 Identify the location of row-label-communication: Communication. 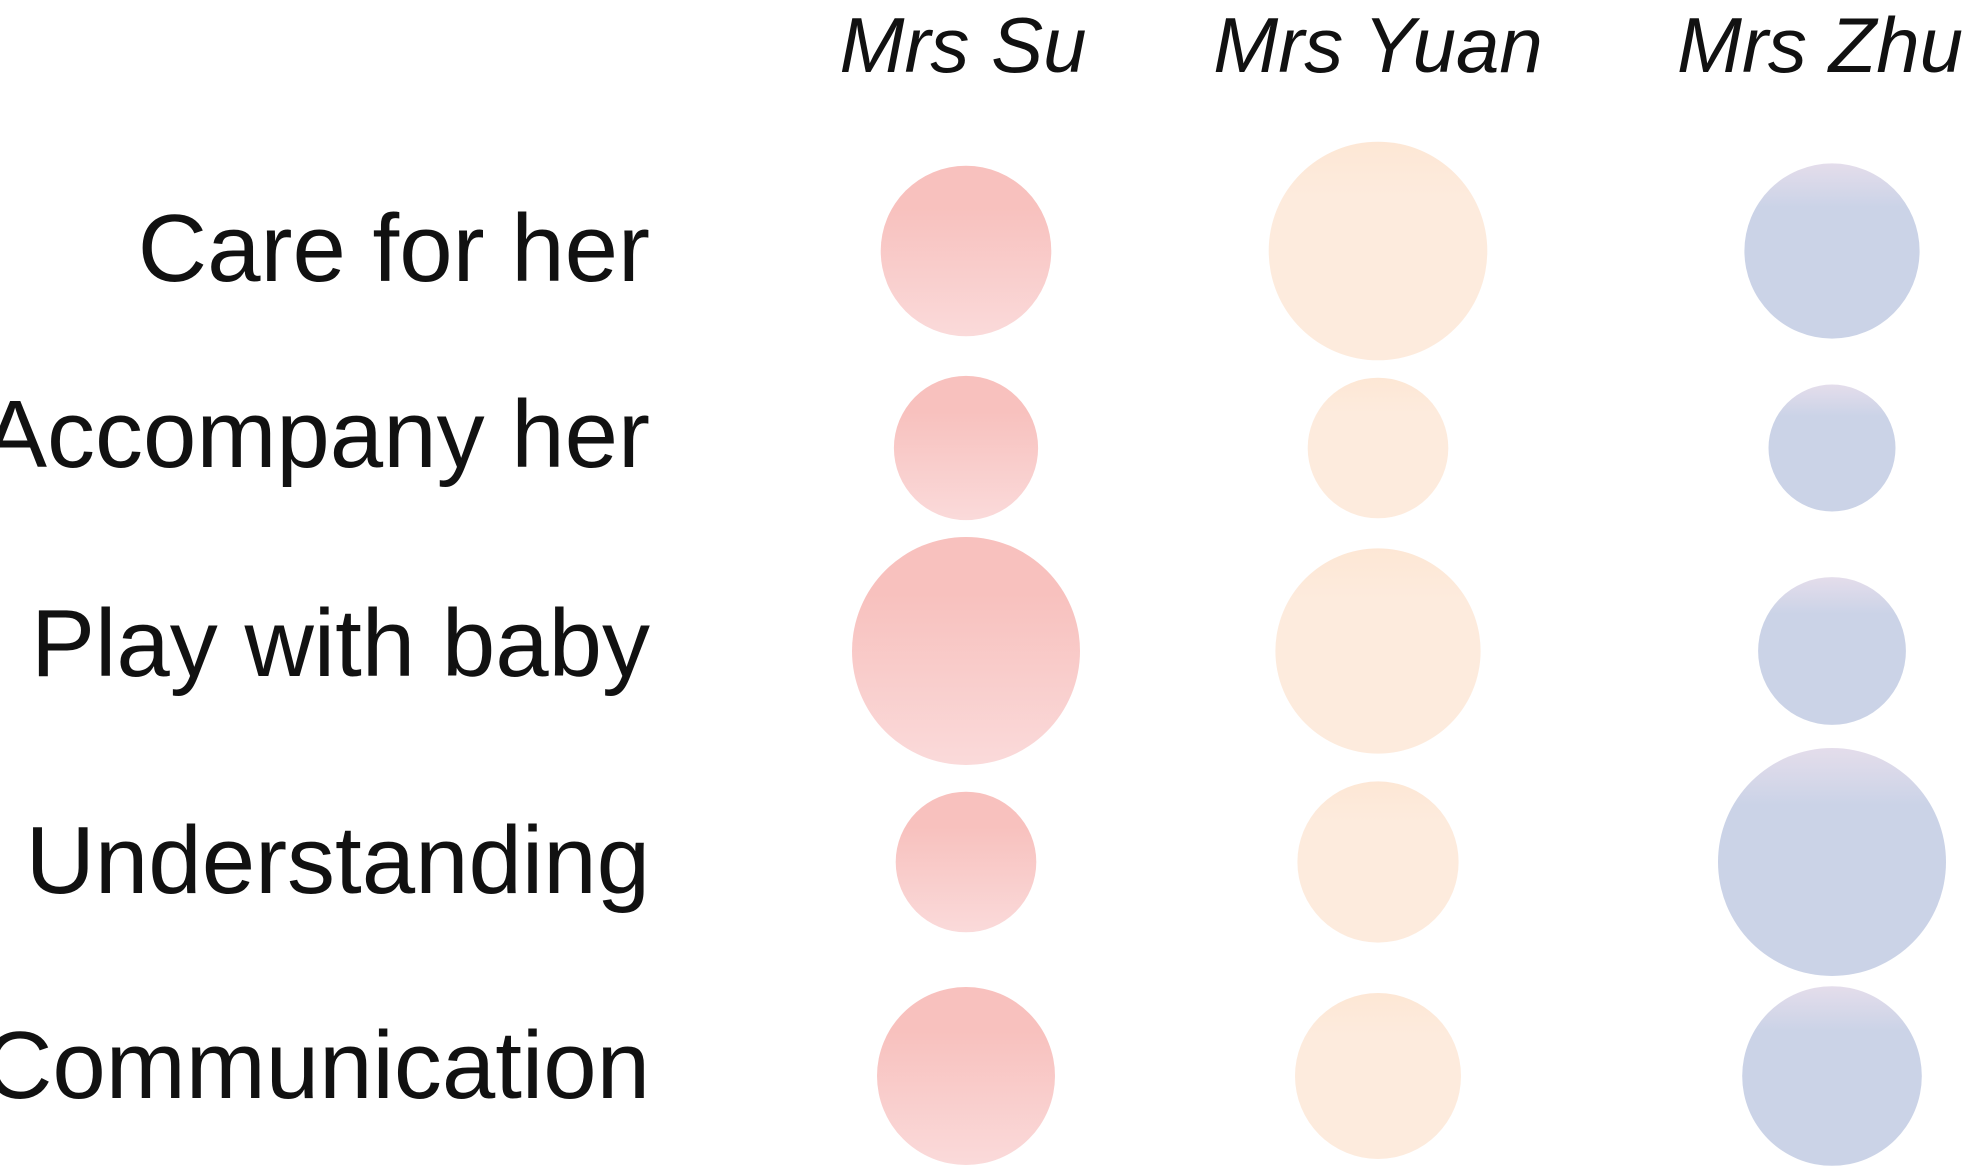
(325, 1065).